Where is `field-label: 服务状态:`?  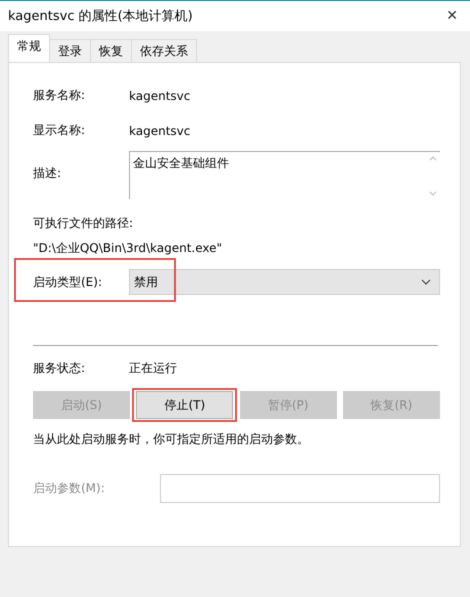 field-label: 服务状态: is located at coordinates (59, 368).